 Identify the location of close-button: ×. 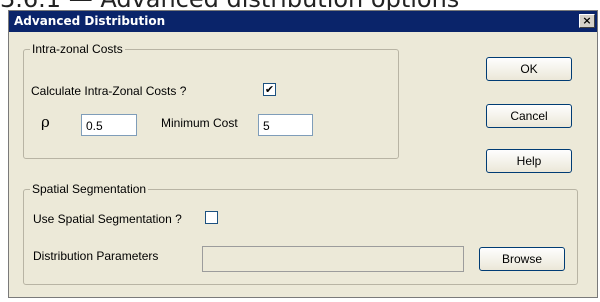
(587, 21).